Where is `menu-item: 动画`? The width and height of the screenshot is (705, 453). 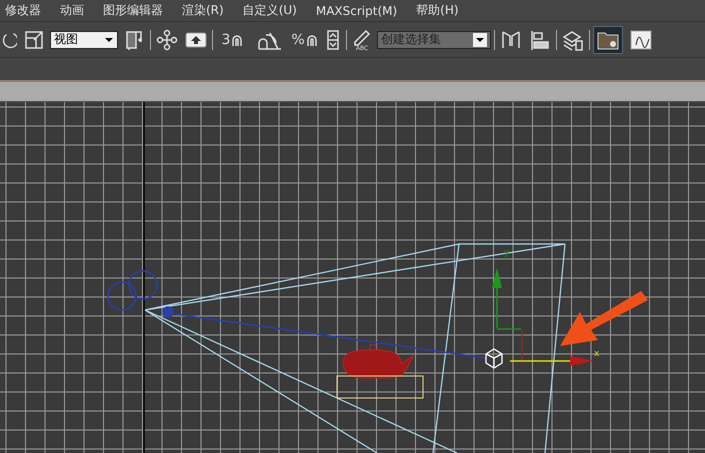
menu-item: 动画 is located at coordinates (72, 11).